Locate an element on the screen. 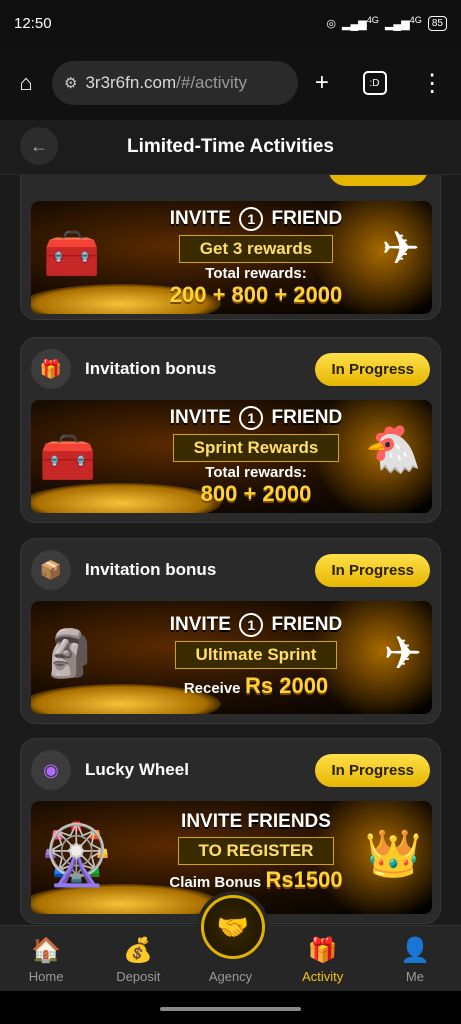 The width and height of the screenshot is (461, 1024). clover-chest-art: 🧰 is located at coordinates (68, 457).